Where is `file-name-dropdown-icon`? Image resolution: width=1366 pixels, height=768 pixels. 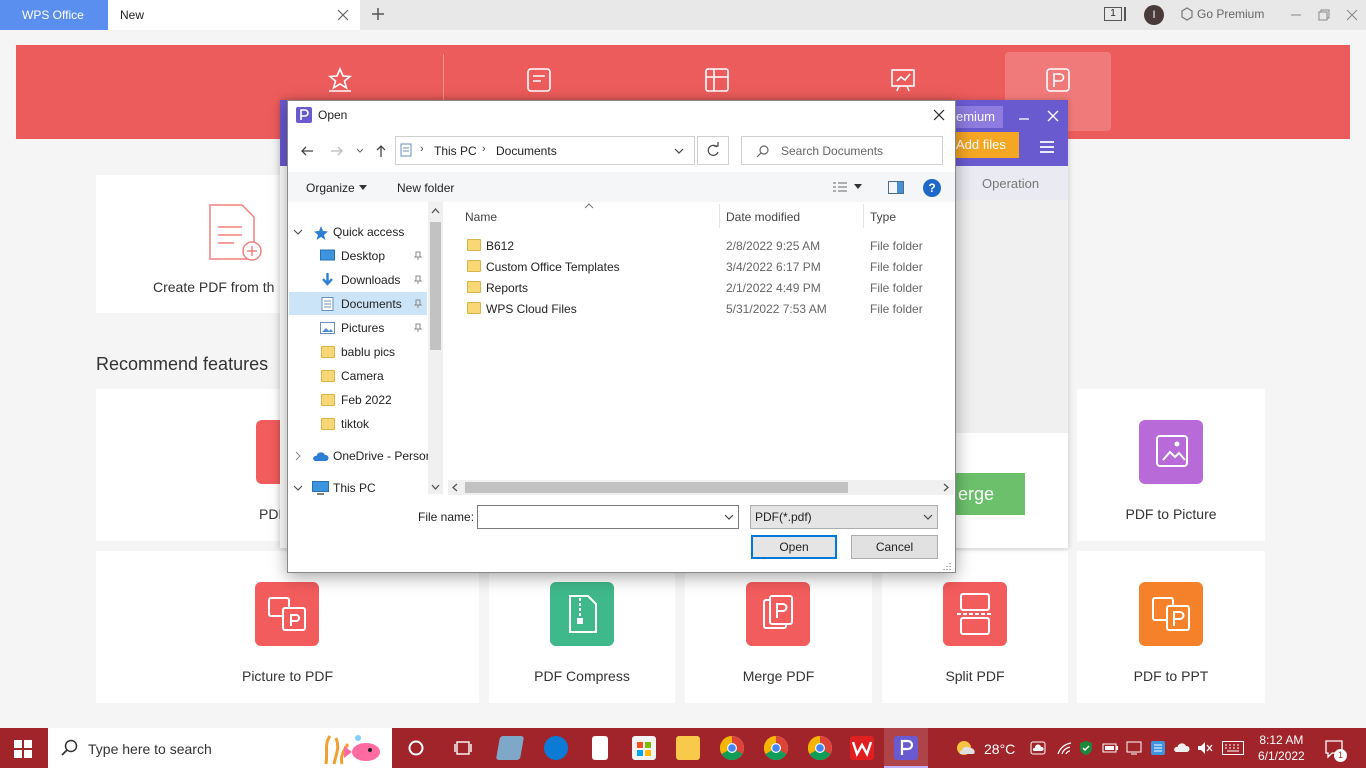 file-name-dropdown-icon is located at coordinates (729, 517).